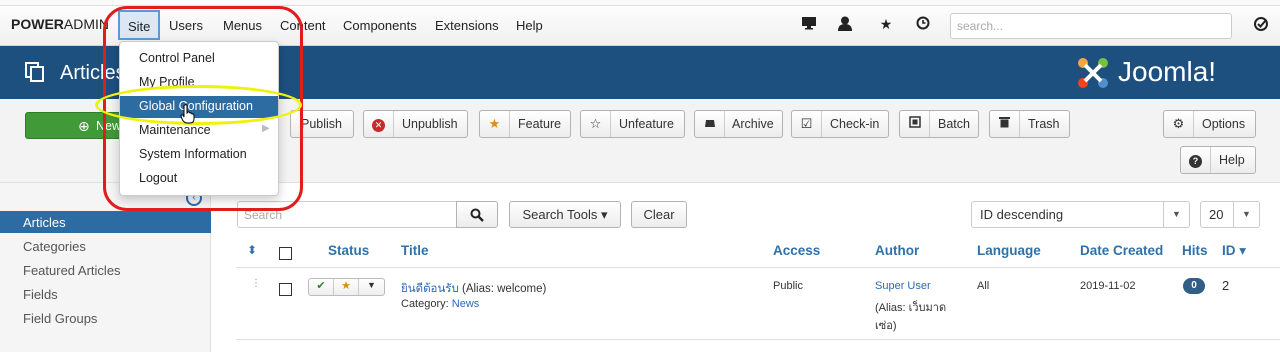 Image resolution: width=1280 pixels, height=352 pixels. Describe the element at coordinates (35, 72) in the screenshot. I see `copy-icon` at that location.